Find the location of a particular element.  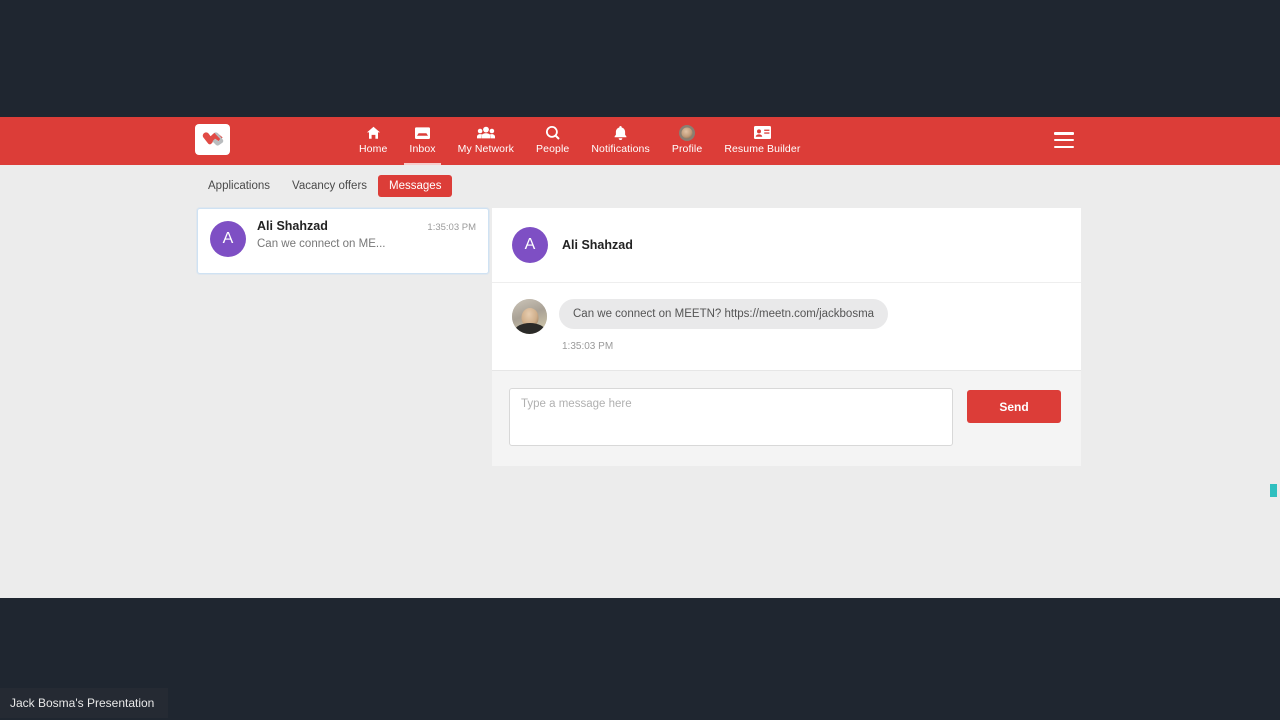

nav-label-home: Home is located at coordinates (373, 149).